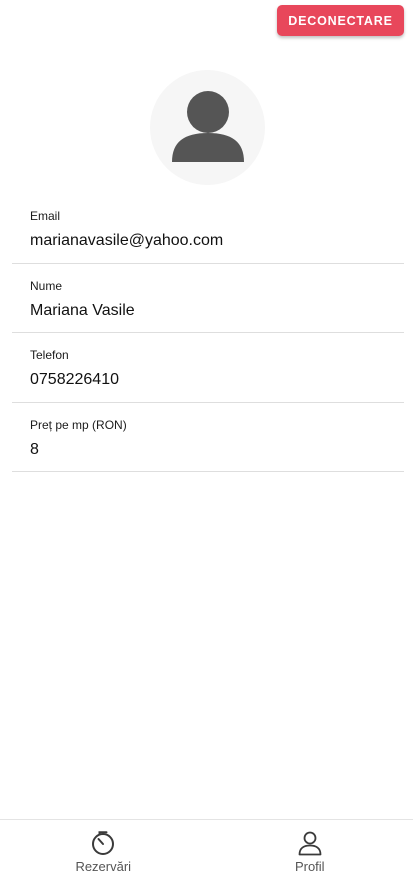 This screenshot has height=885, width=413. I want to click on nav-item-rezervari: Rezervări, so click(103, 852).